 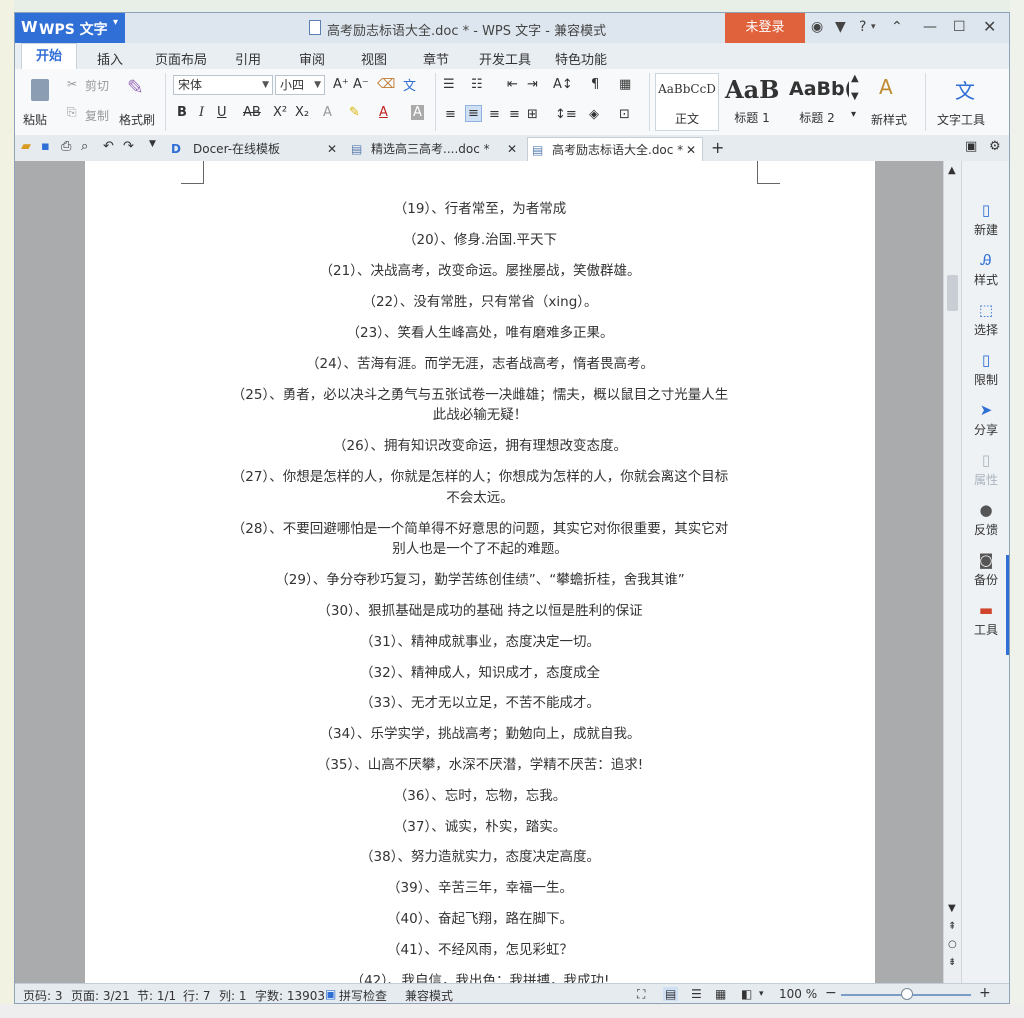 I want to click on style-scroll-up-icon: ▲, so click(x=855, y=78).